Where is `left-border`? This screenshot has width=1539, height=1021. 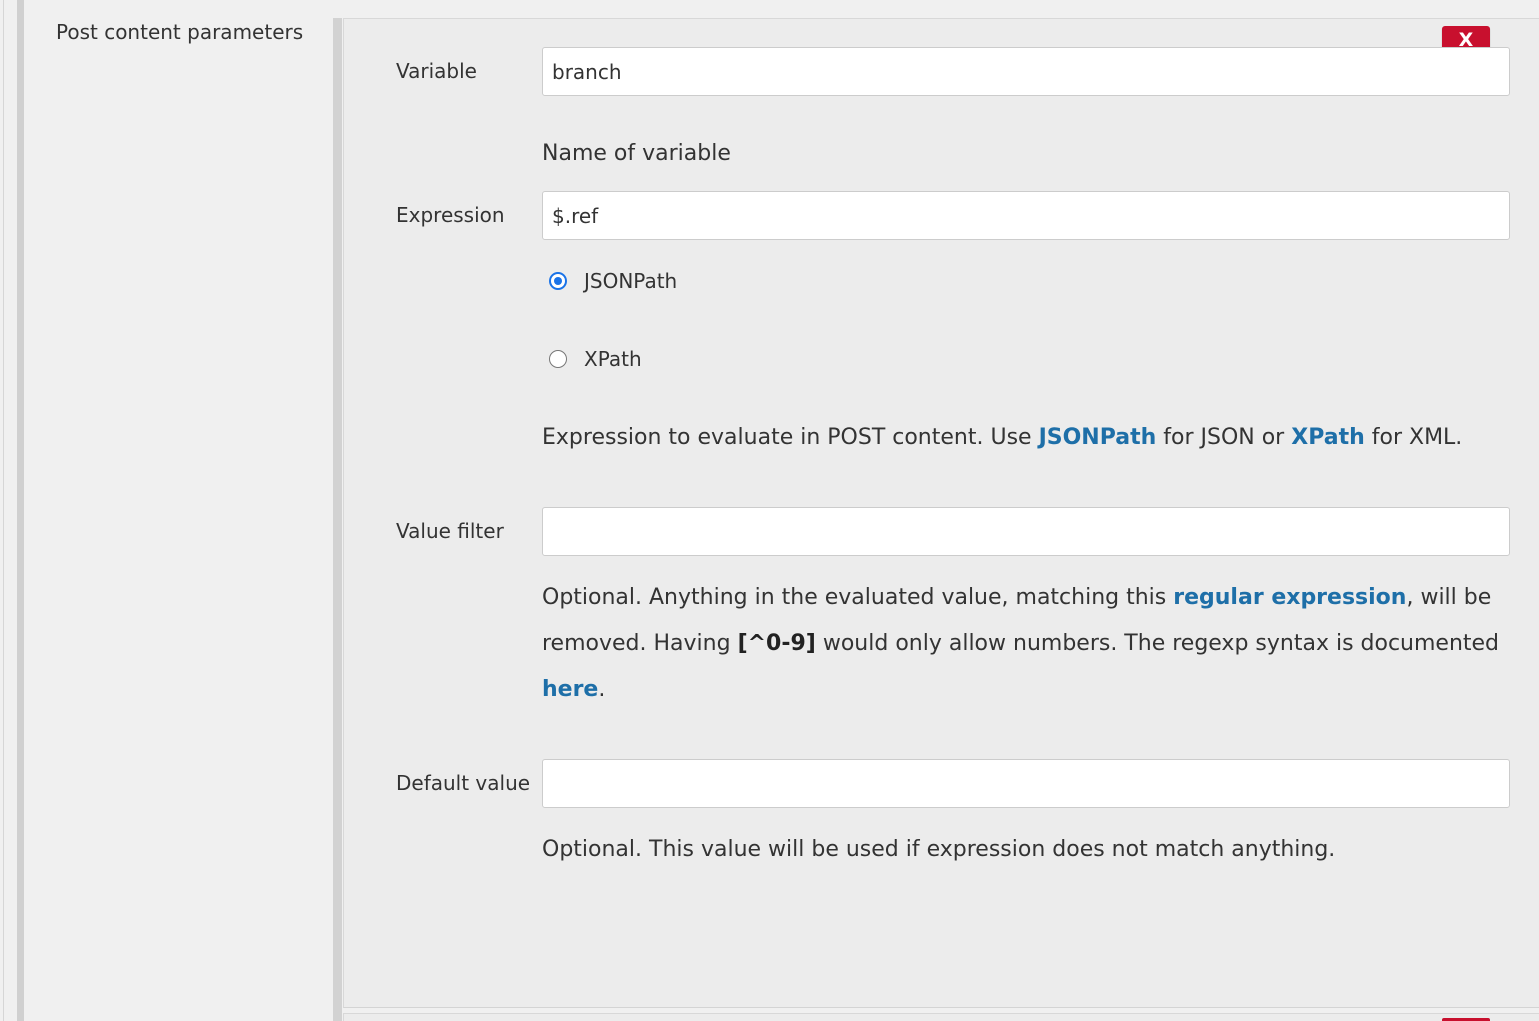 left-border is located at coordinates (3, 510).